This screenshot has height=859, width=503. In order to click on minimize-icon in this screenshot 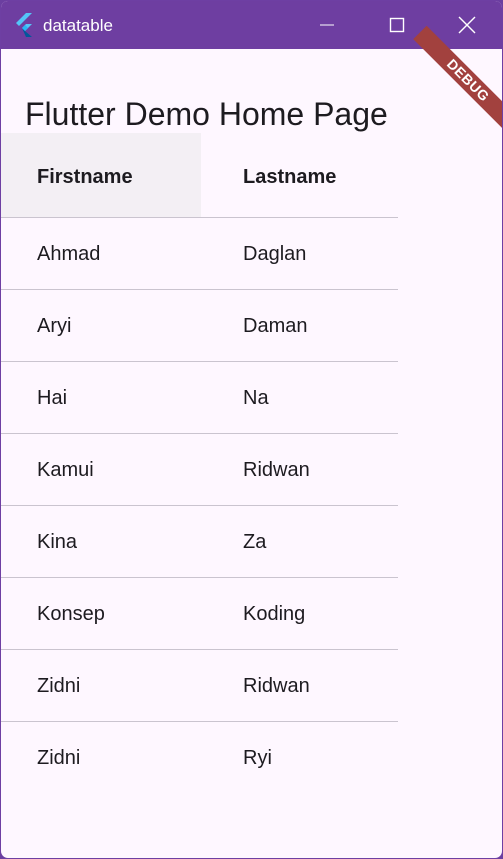, I will do `click(327, 25)`.